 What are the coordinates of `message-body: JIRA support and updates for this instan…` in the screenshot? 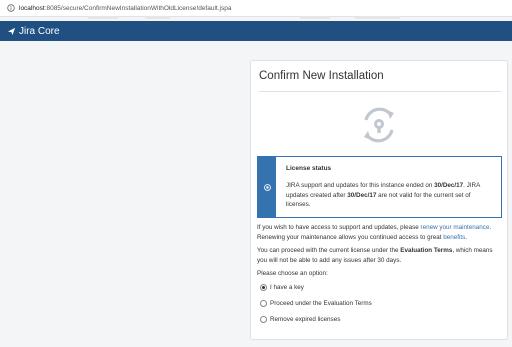 It's located at (390, 195).